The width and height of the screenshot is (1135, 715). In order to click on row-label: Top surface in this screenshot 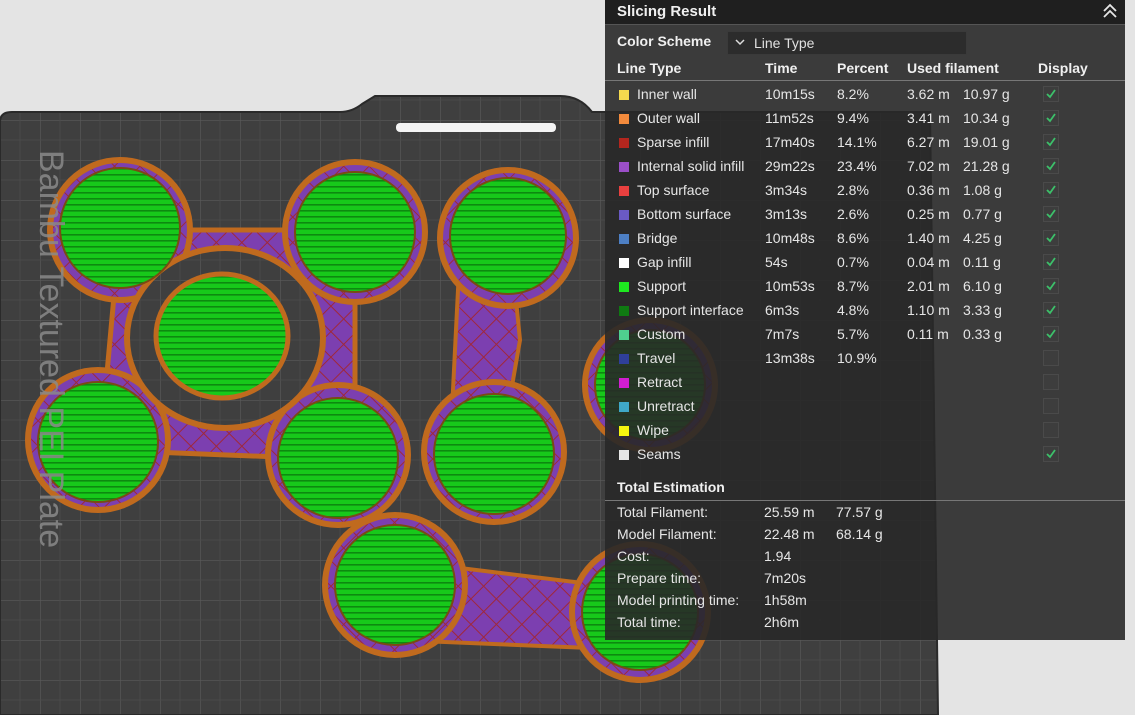, I will do `click(673, 190)`.